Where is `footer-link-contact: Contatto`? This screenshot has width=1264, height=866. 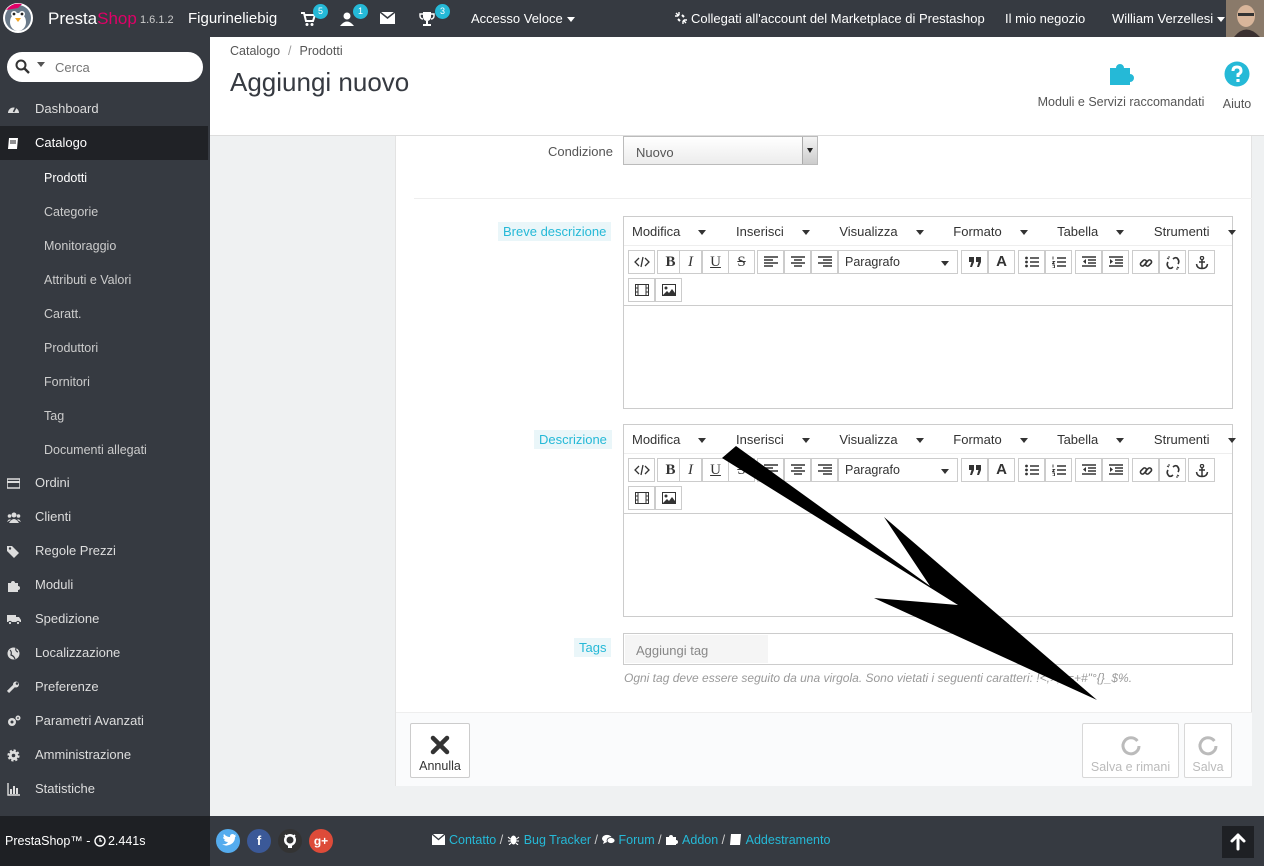
footer-link-contact: Contatto is located at coordinates (472, 840).